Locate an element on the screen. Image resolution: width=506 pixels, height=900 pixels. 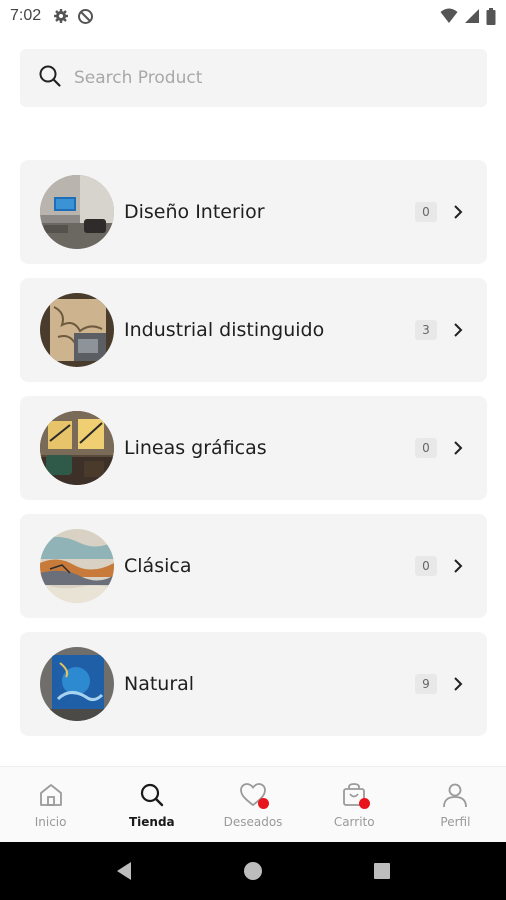
category-card-diseno-interior: Diseño Interior 0 is located at coordinates (253, 212).